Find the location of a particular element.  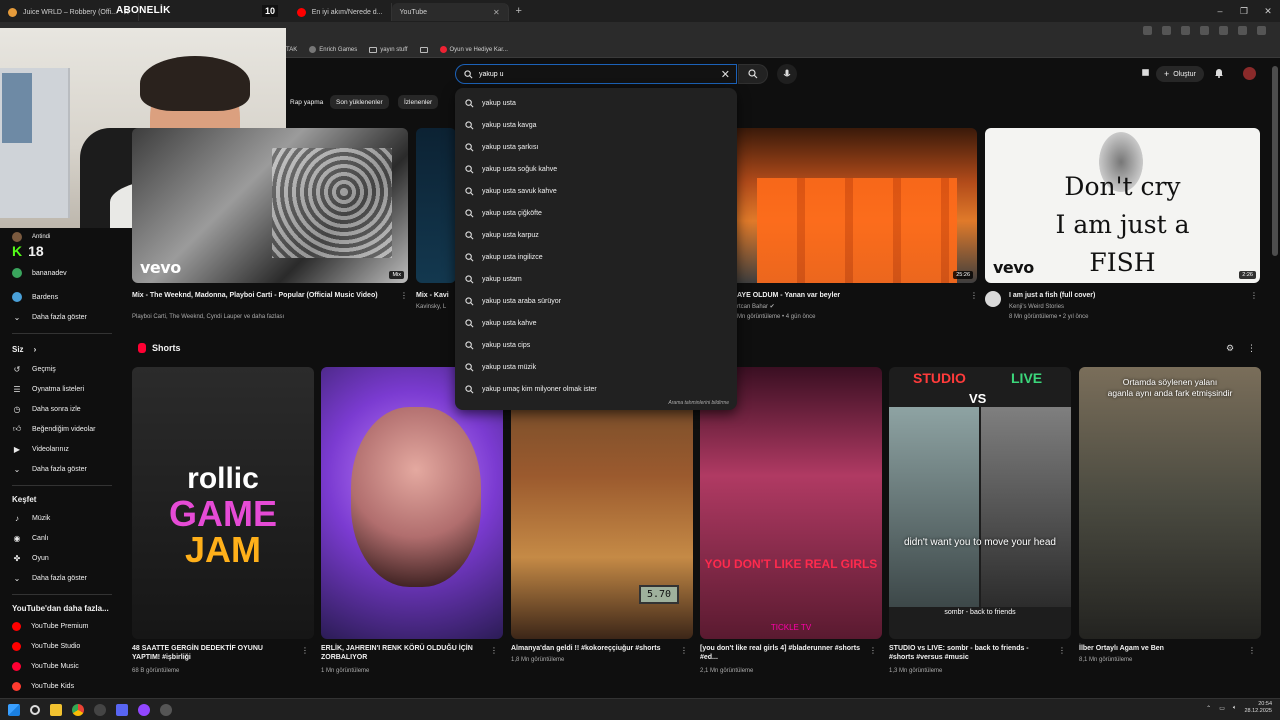

search-suggestion: yakup umaç kim milyoner olmak ister is located at coordinates (596, 389).